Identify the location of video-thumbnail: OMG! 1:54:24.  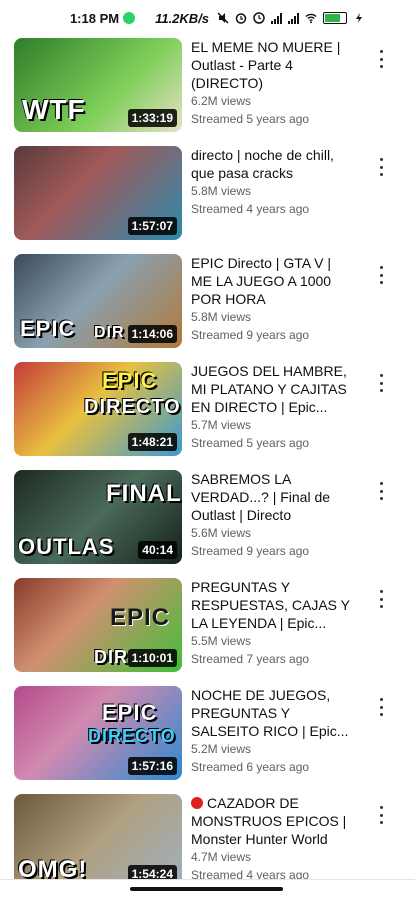
(98, 841).